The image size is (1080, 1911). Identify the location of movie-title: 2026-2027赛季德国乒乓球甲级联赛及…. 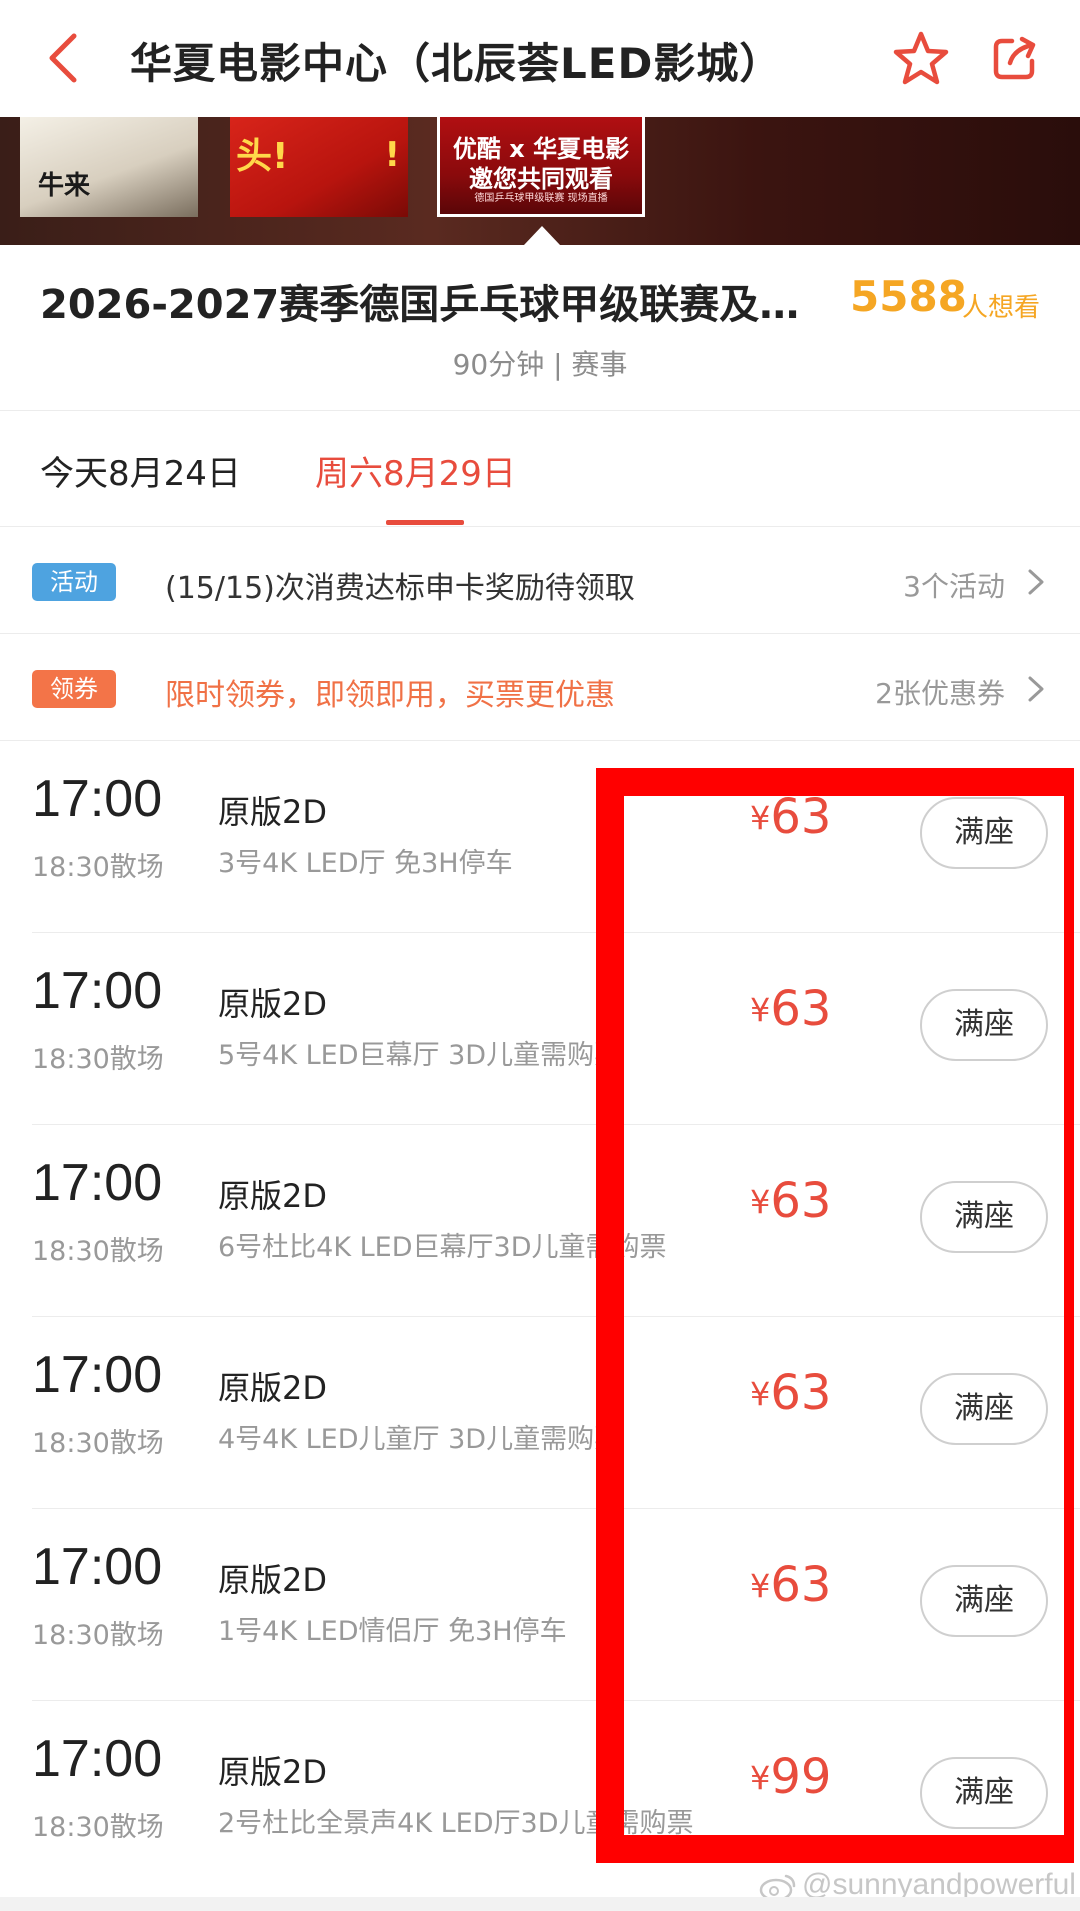
(420, 305).